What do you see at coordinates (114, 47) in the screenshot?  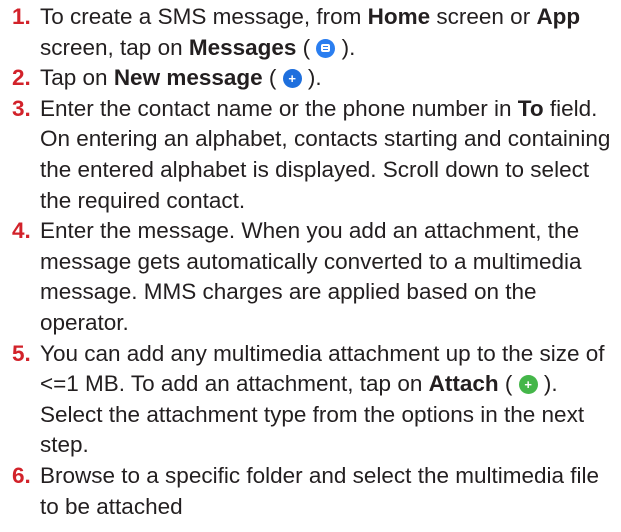 I see `text: screen, tap on` at bounding box center [114, 47].